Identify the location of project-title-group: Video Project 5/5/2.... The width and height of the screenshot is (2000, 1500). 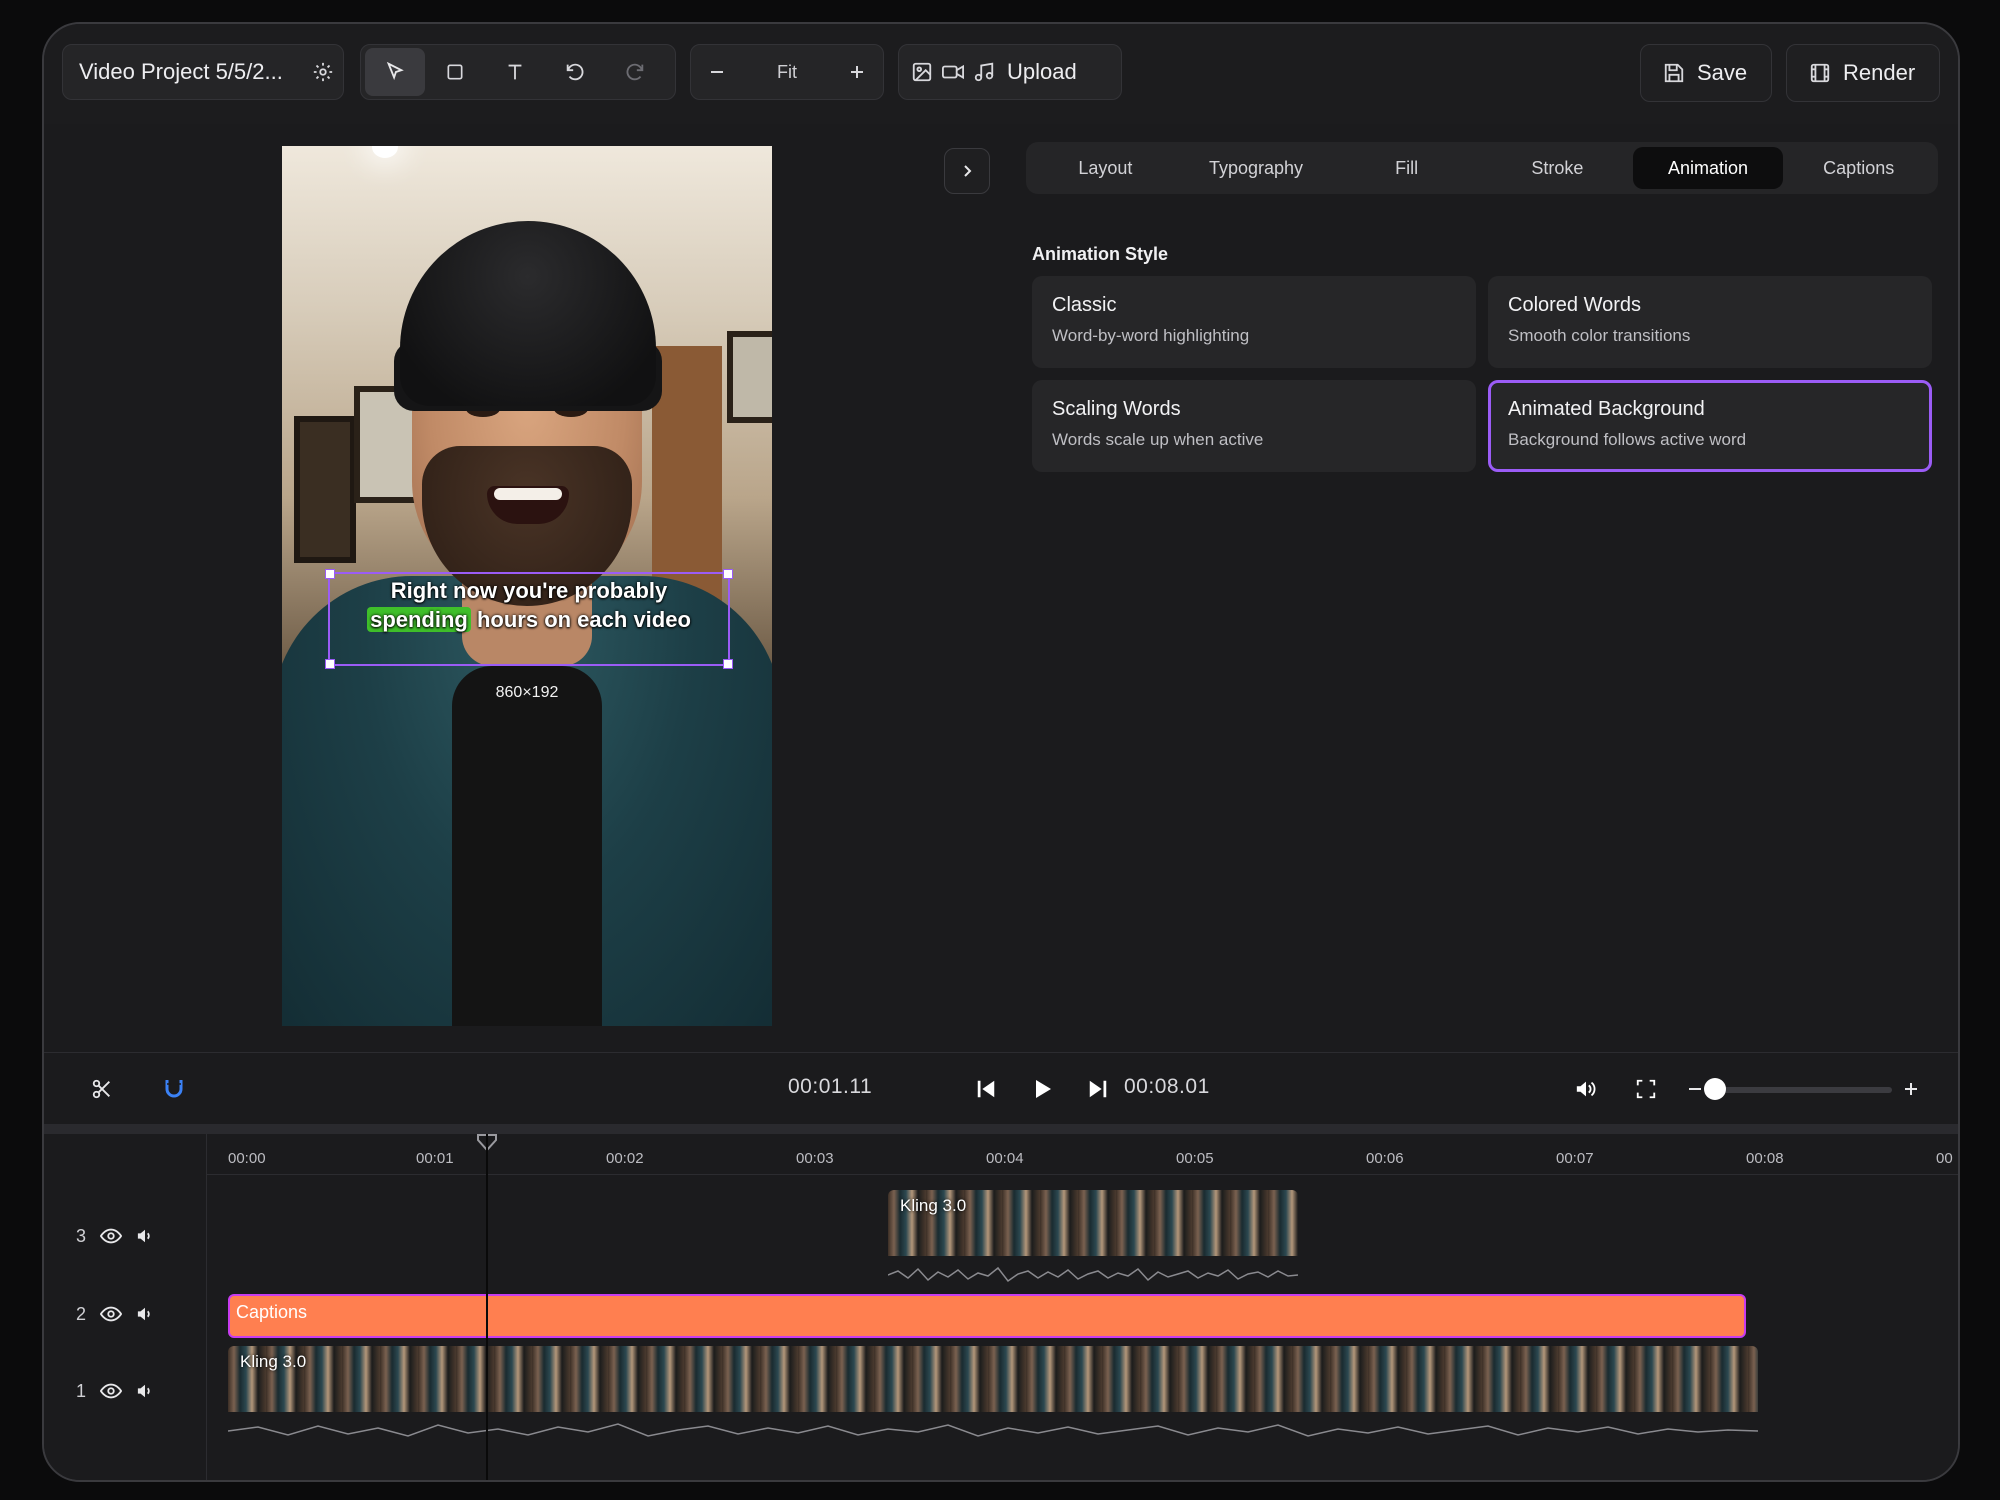
(203, 72).